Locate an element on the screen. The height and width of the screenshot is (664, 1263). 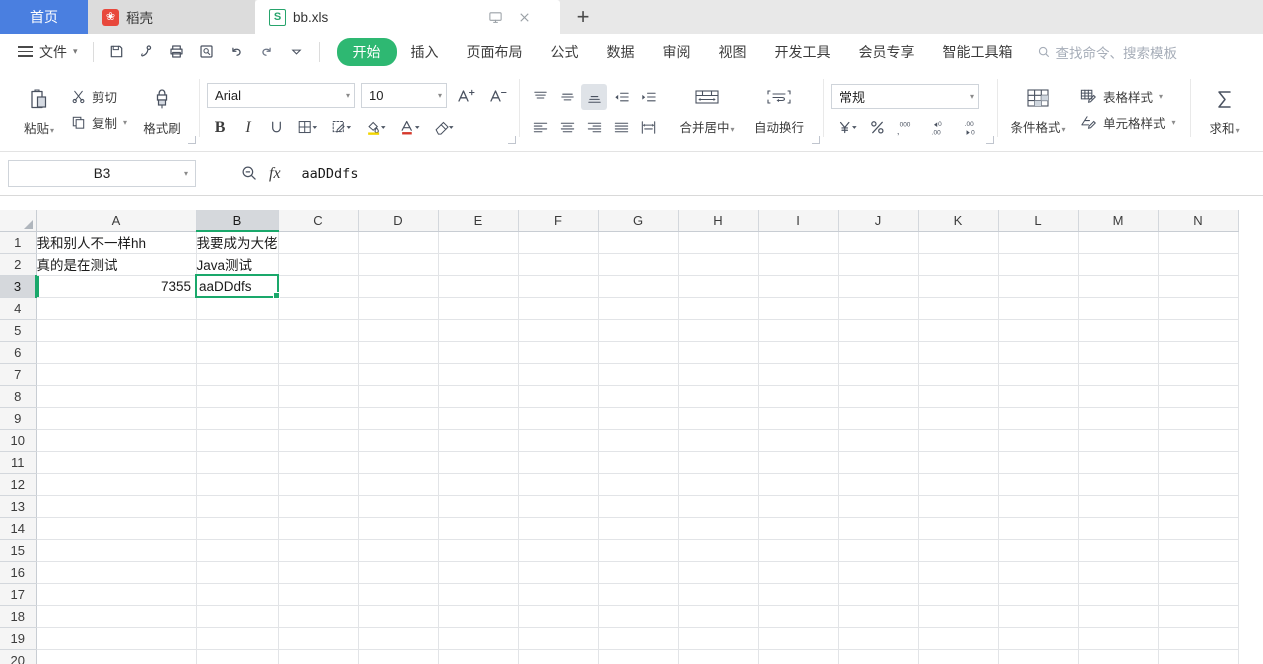
cell-n20 is located at coordinates (1198, 656).